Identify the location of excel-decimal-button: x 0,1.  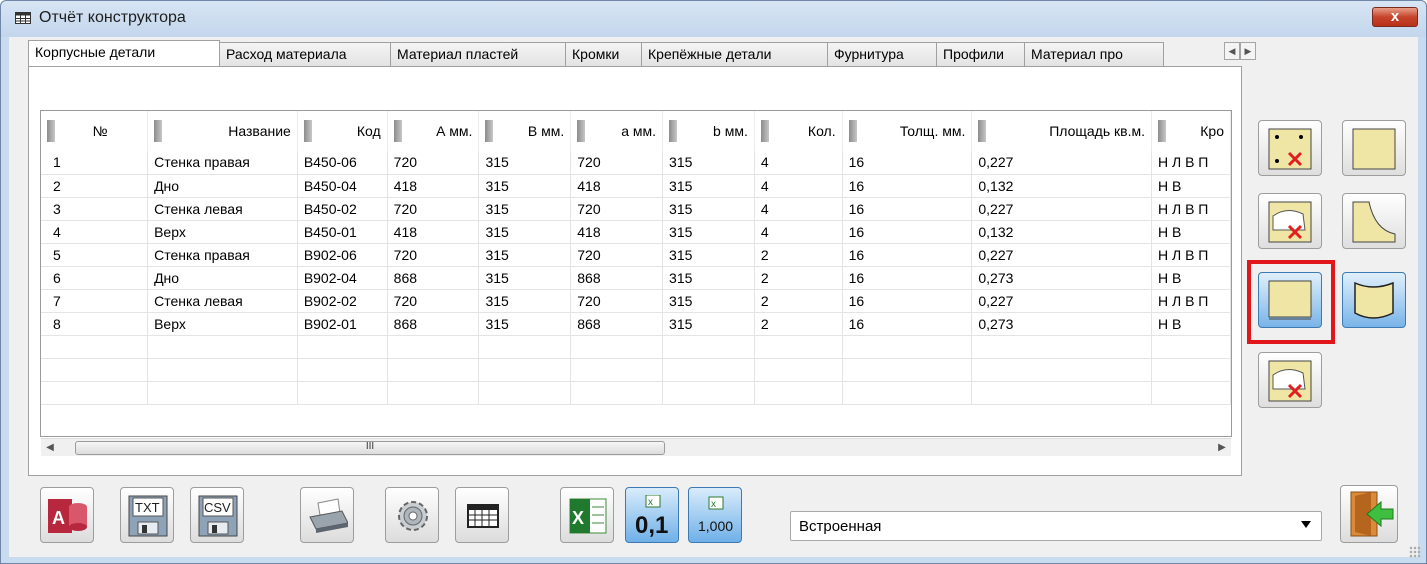
(652, 515).